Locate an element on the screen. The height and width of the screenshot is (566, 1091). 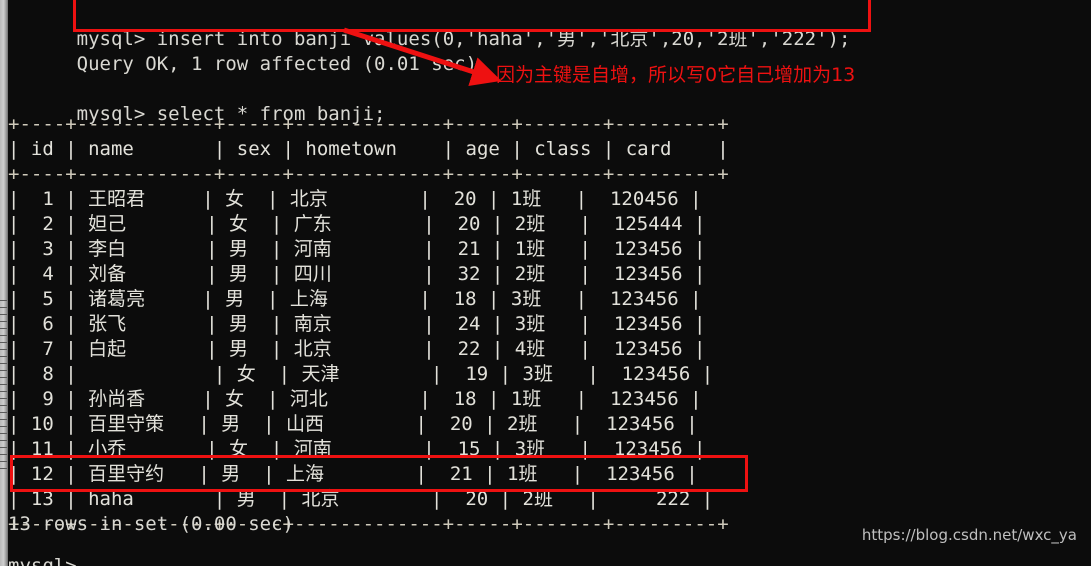
annotation-note-text: 因为主键是自增，所以写0它自己增加为13 is located at coordinates (676, 75).